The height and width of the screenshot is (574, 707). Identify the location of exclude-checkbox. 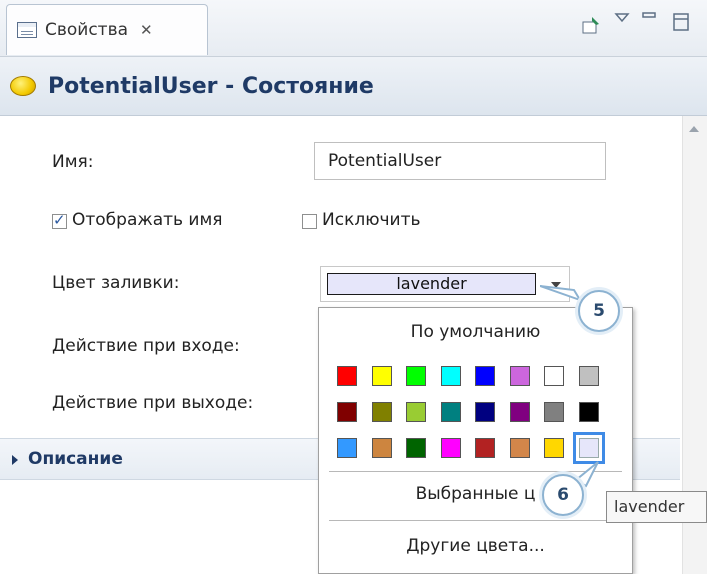
(309, 221).